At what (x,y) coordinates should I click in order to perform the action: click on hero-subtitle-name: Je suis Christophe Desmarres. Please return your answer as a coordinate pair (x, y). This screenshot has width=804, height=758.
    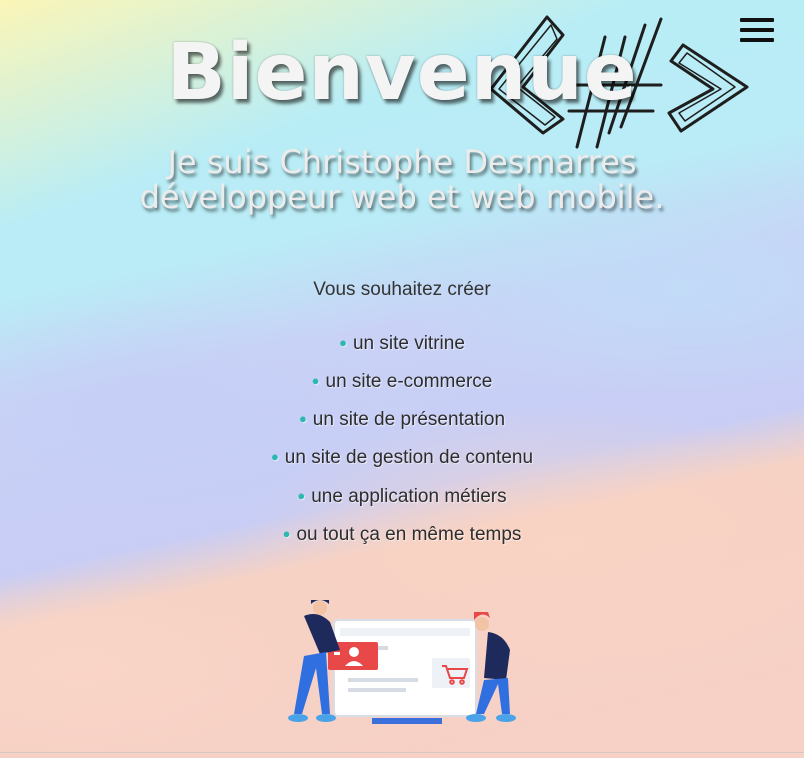
    Looking at the image, I should click on (402, 162).